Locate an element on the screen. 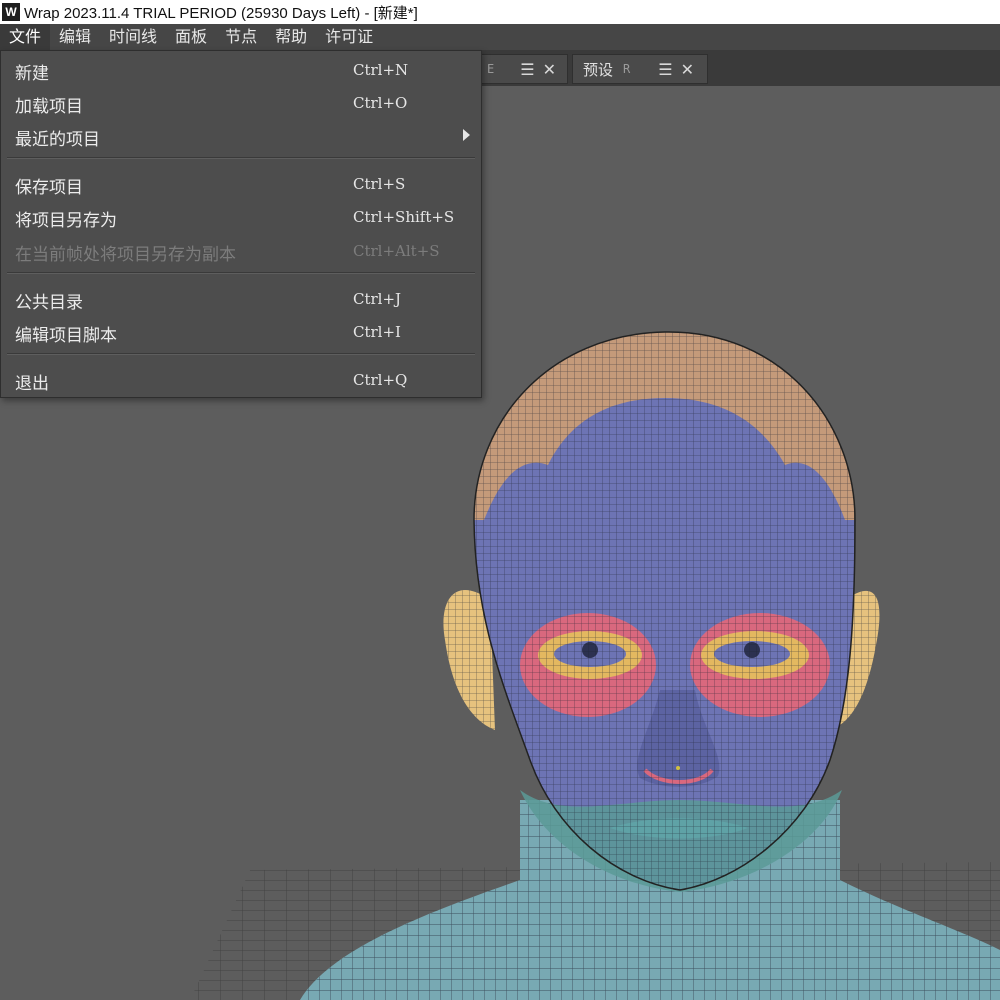 The image size is (1000, 1000). menu-item-label: 将项目另存为 is located at coordinates (66, 221).